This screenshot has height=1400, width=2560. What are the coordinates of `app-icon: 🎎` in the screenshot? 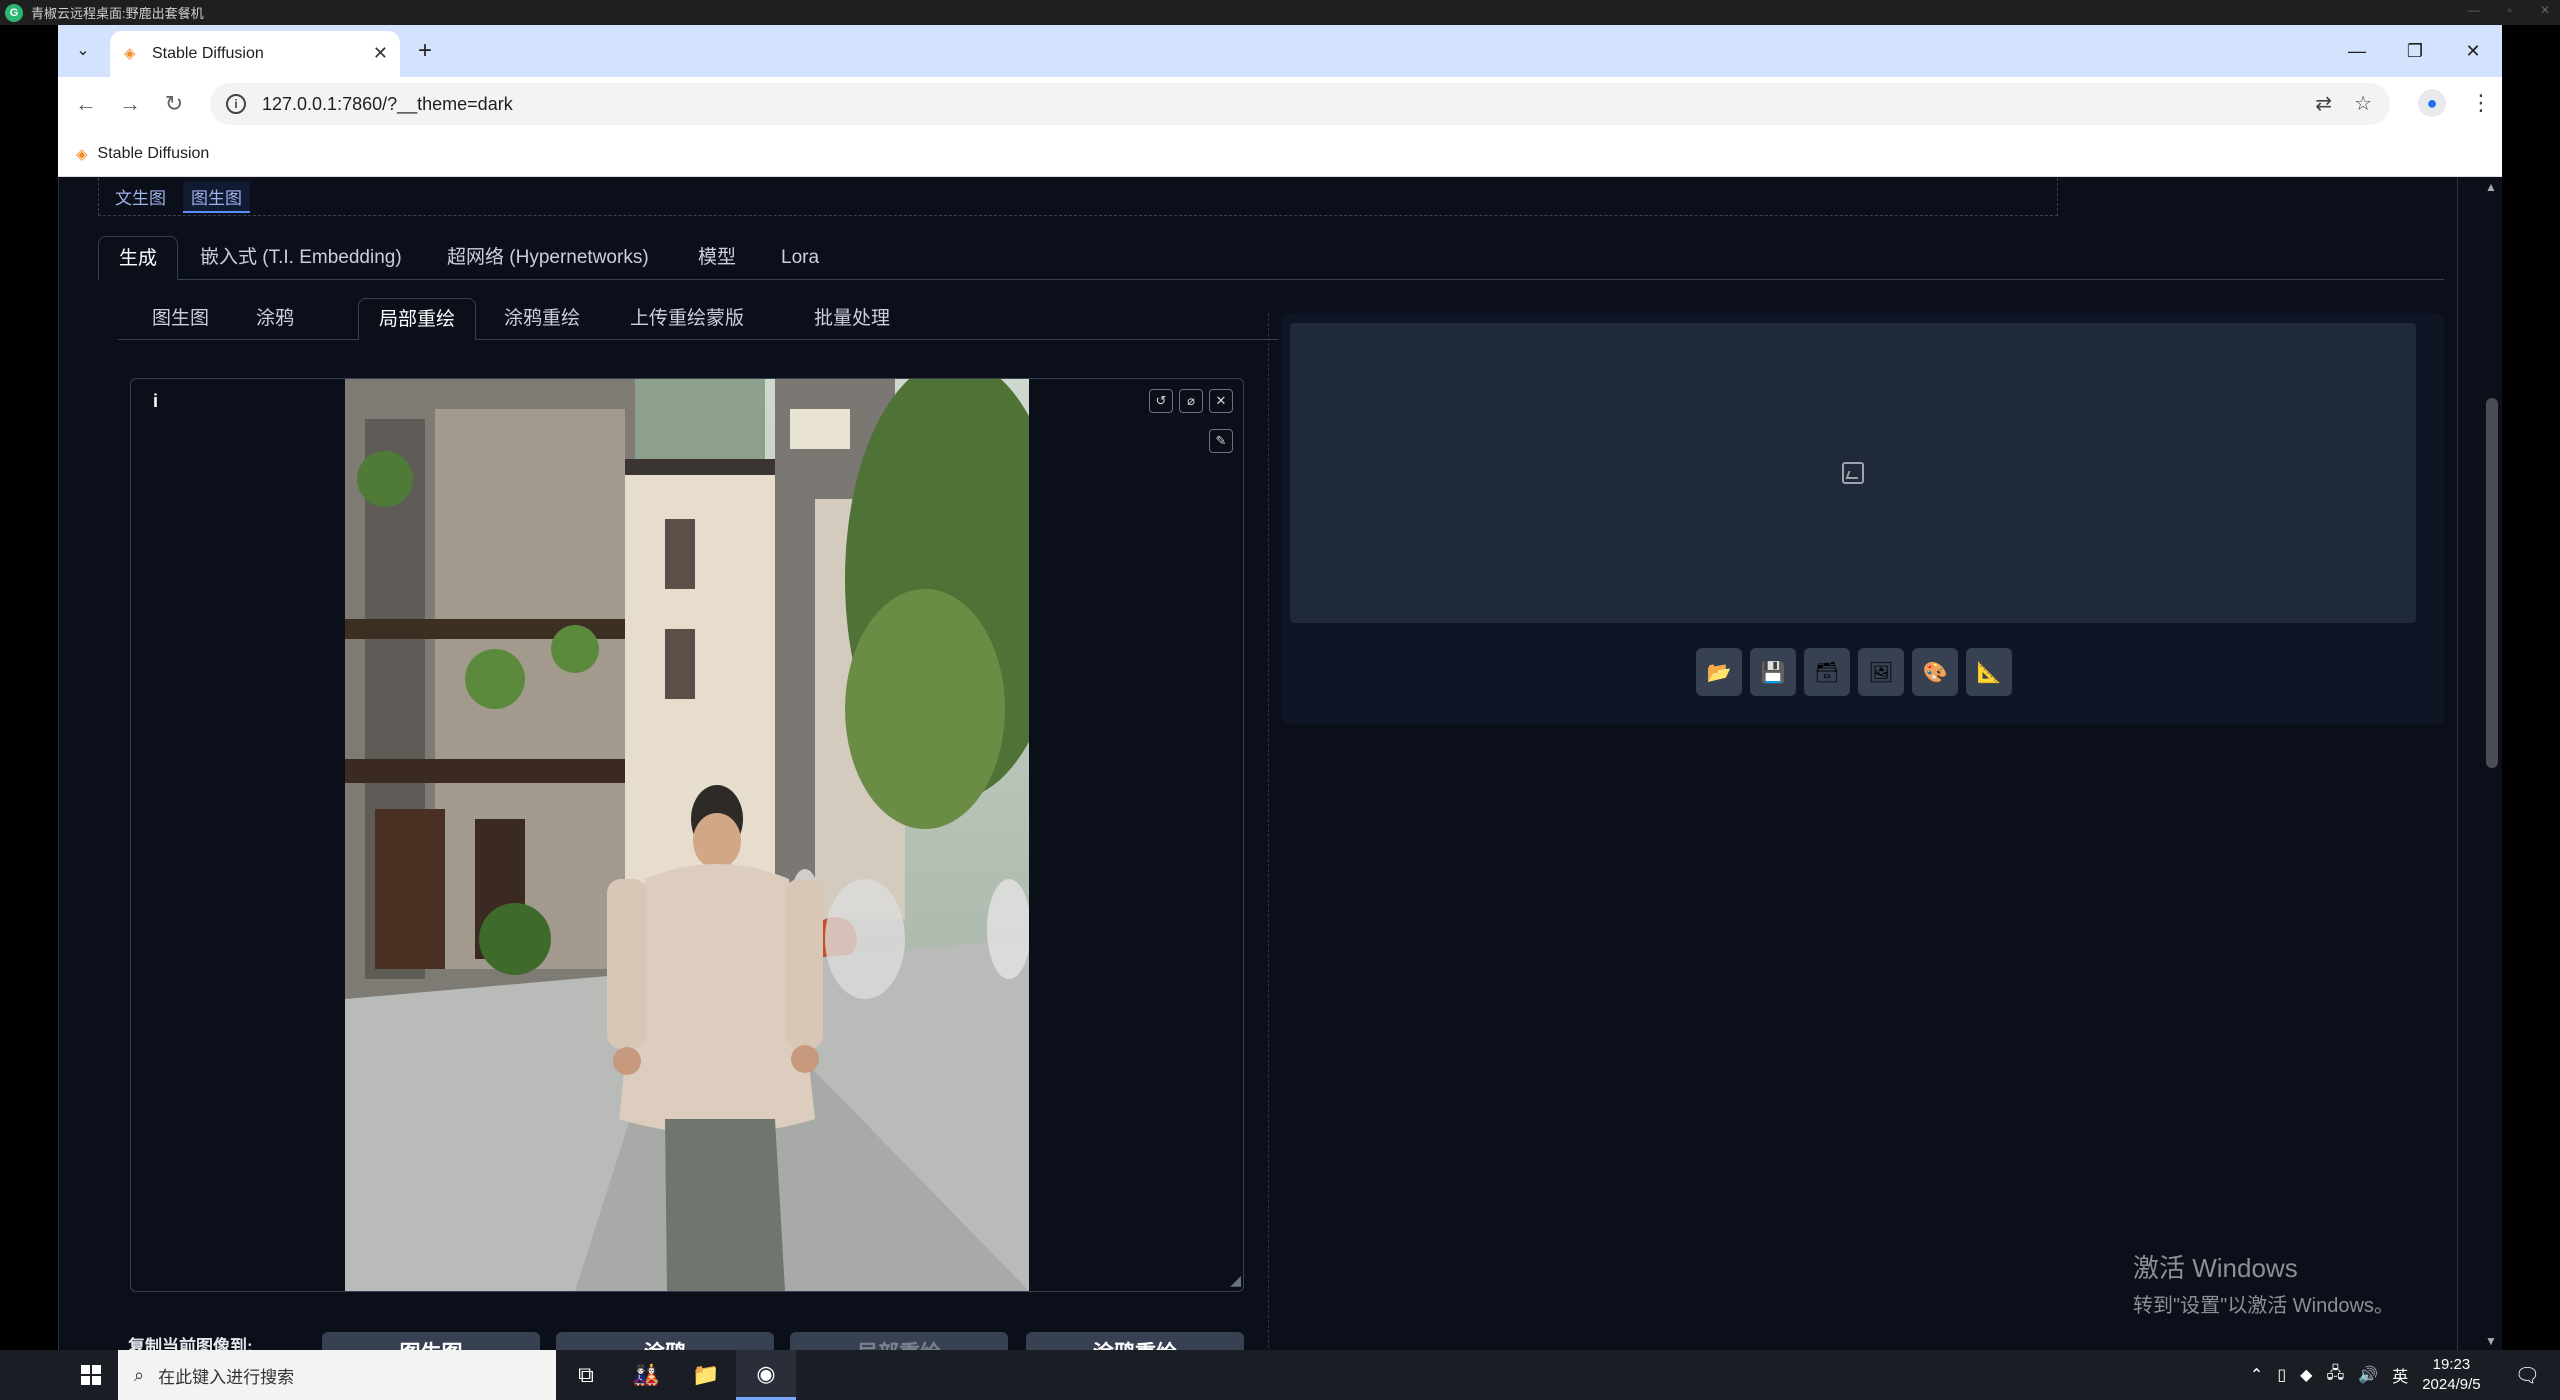 It's located at (646, 1375).